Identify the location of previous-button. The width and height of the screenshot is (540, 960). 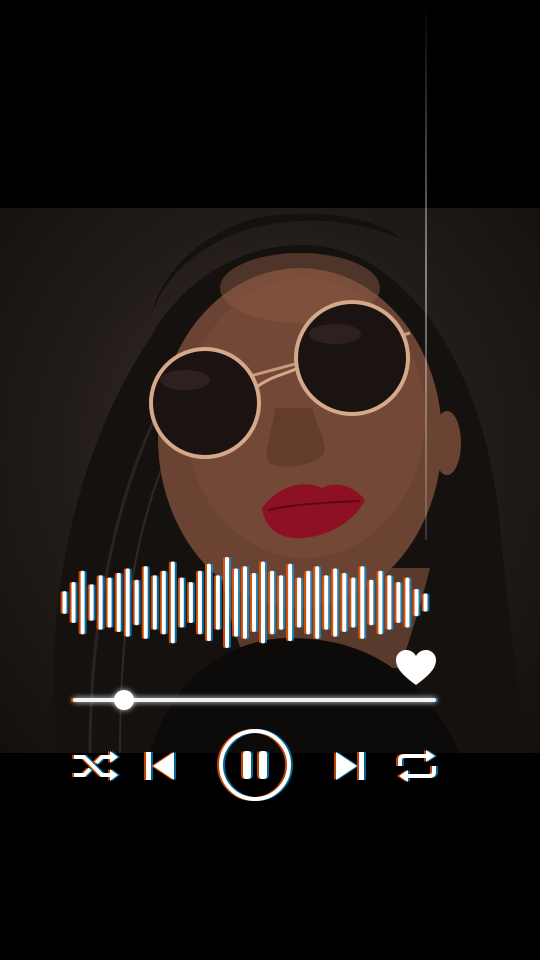
(160, 766).